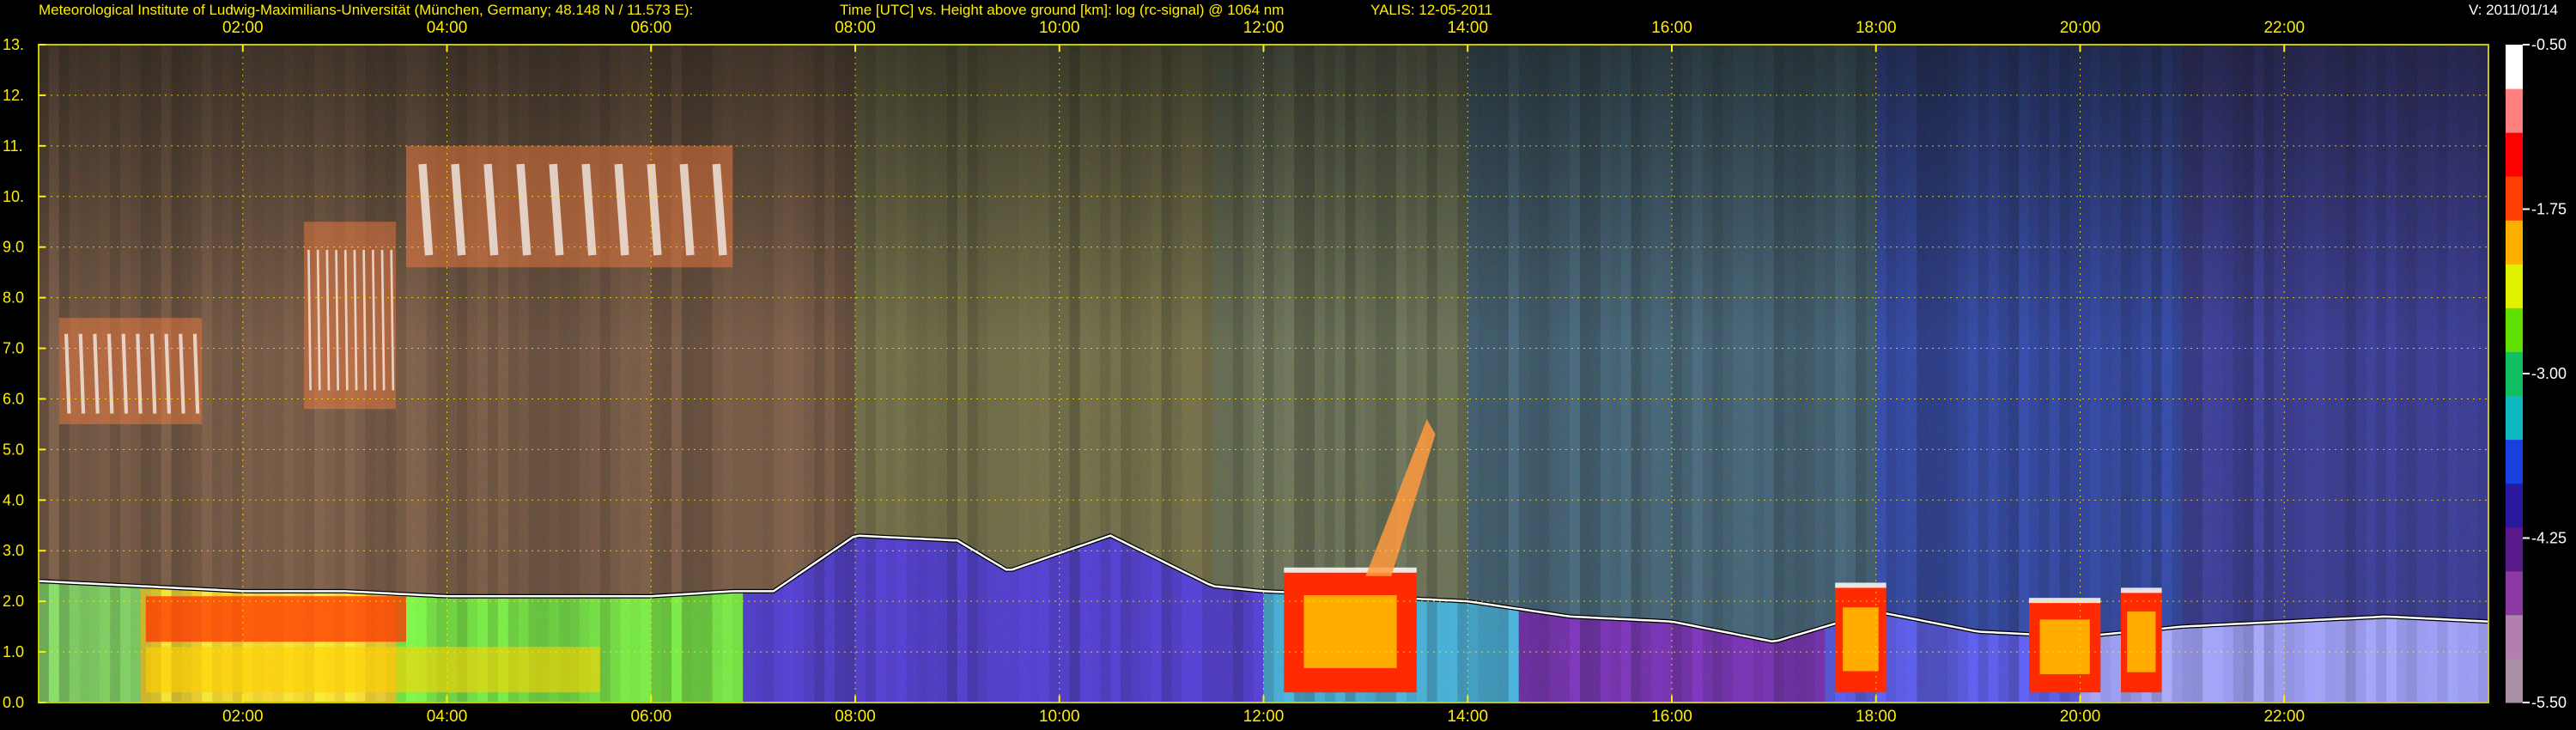  What do you see at coordinates (13, 651) in the screenshot?
I see `y-tick-label: 1.0` at bounding box center [13, 651].